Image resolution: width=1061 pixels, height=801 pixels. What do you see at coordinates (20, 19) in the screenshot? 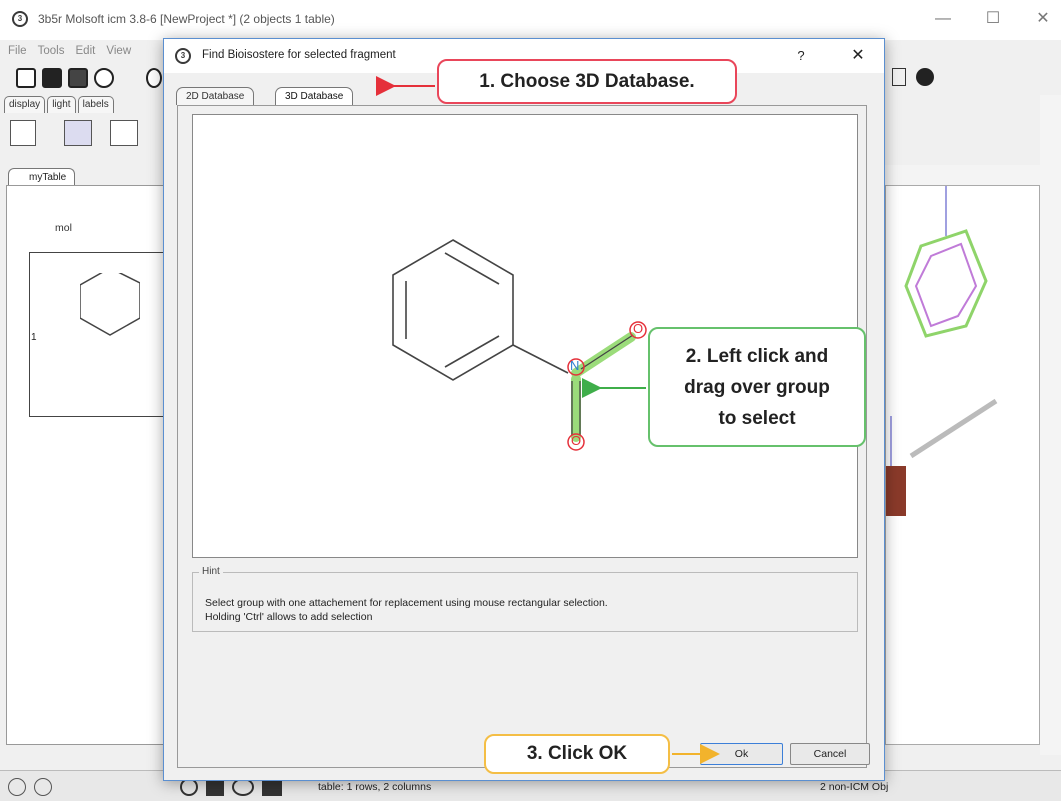
I see `app-logo-icon: 3` at bounding box center [20, 19].